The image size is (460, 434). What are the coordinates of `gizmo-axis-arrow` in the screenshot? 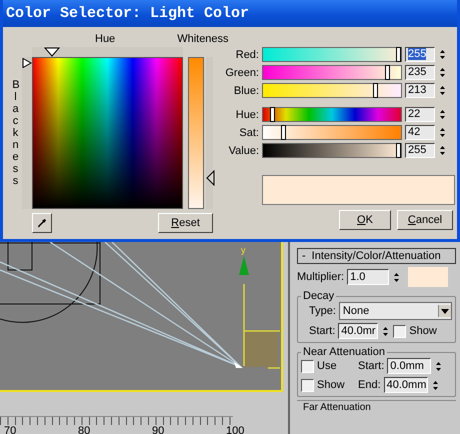 It's located at (260, 312).